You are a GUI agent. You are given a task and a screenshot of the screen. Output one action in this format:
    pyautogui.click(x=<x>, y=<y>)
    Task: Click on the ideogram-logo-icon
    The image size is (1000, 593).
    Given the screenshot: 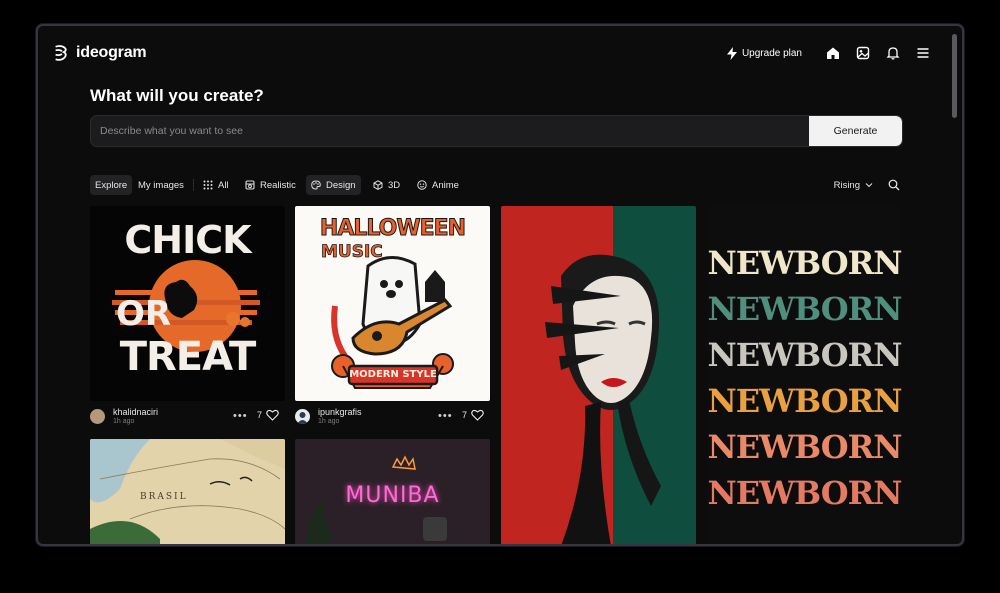 What is the action you would take?
    pyautogui.click(x=61, y=53)
    